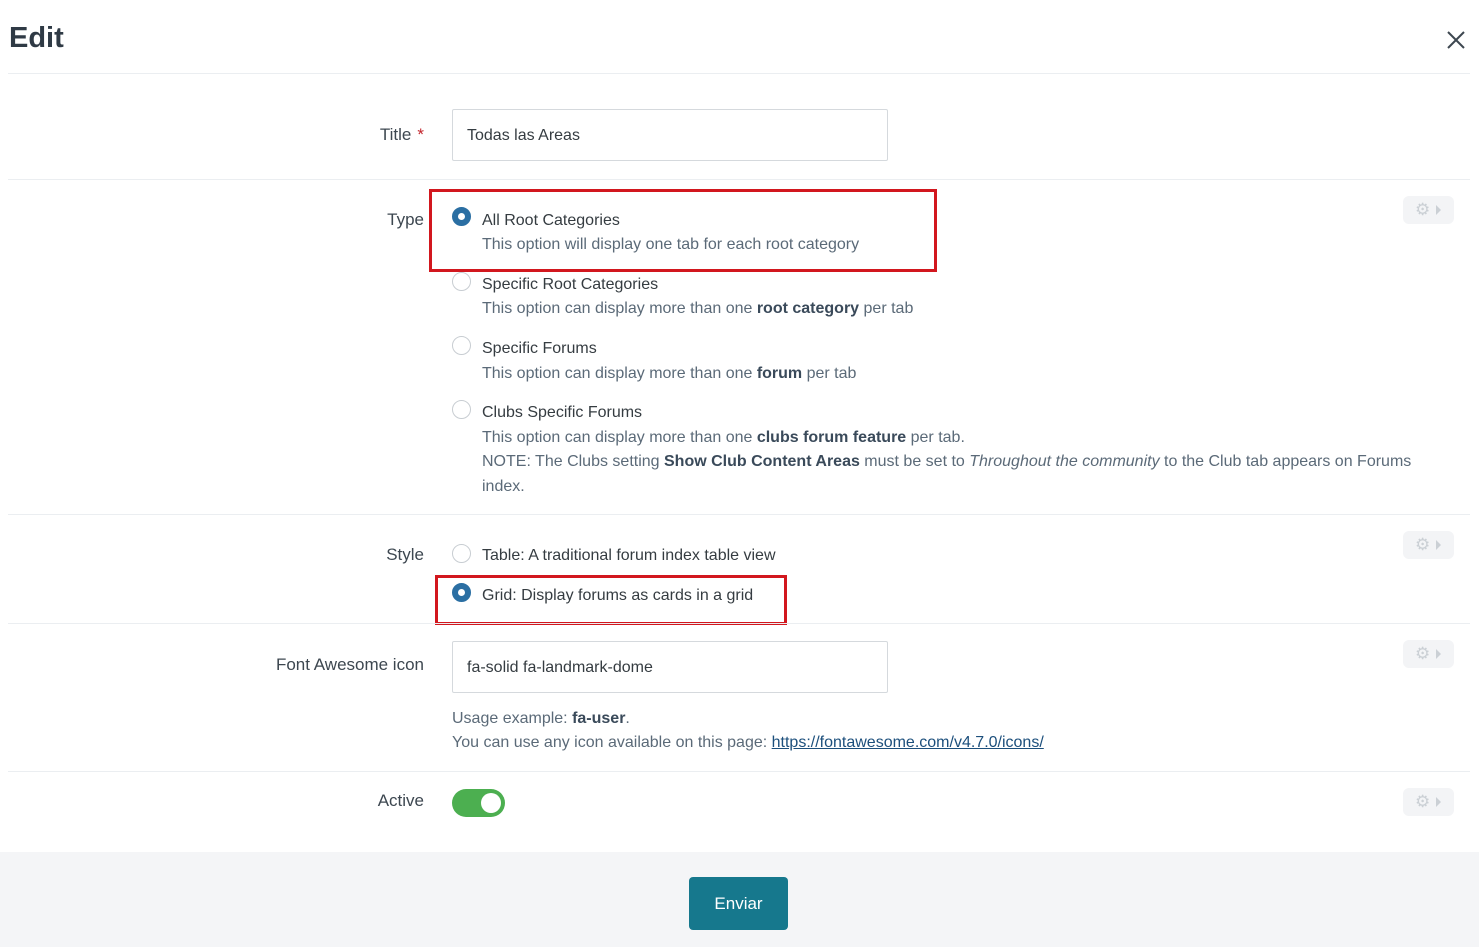 The width and height of the screenshot is (1479, 947). What do you see at coordinates (461, 345) in the screenshot?
I see `radio-specific-forums` at bounding box center [461, 345].